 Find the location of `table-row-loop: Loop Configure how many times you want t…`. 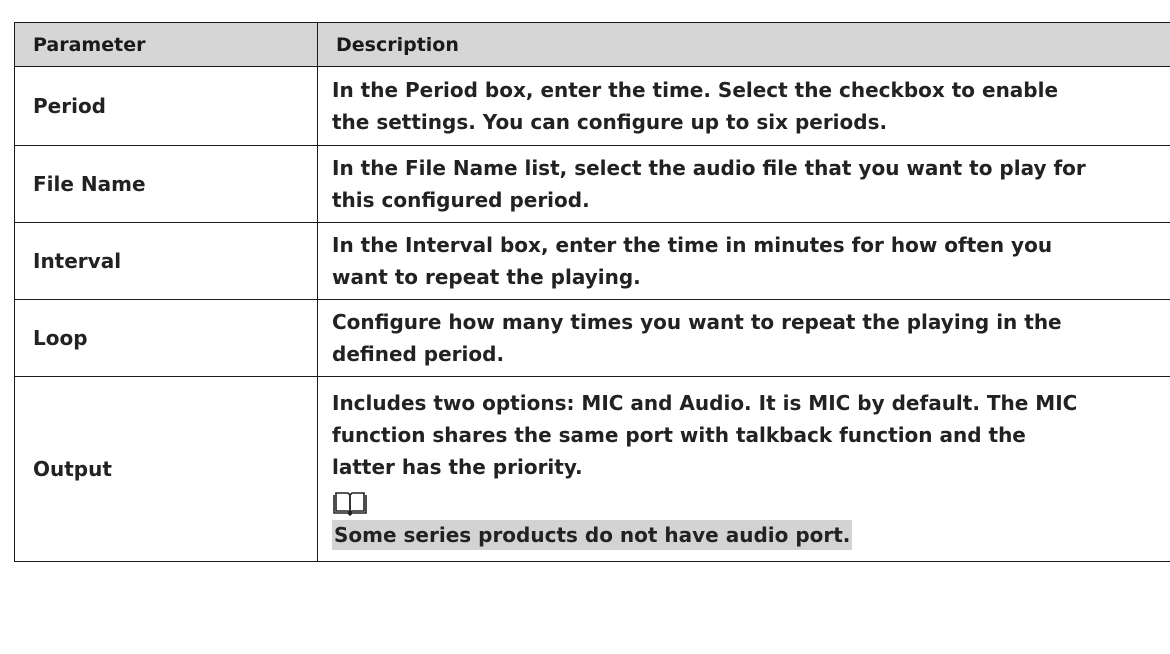

table-row-loop: Loop Configure how many times you want t… is located at coordinates (592, 338).